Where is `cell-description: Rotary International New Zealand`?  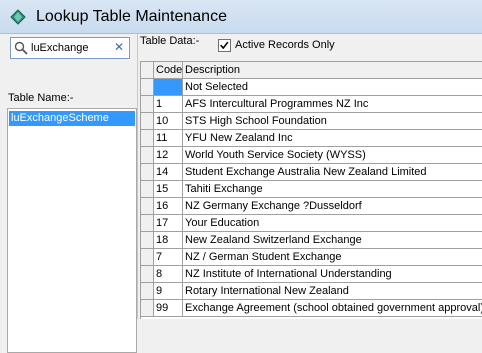
cell-description: Rotary International New Zealand is located at coordinates (332, 291).